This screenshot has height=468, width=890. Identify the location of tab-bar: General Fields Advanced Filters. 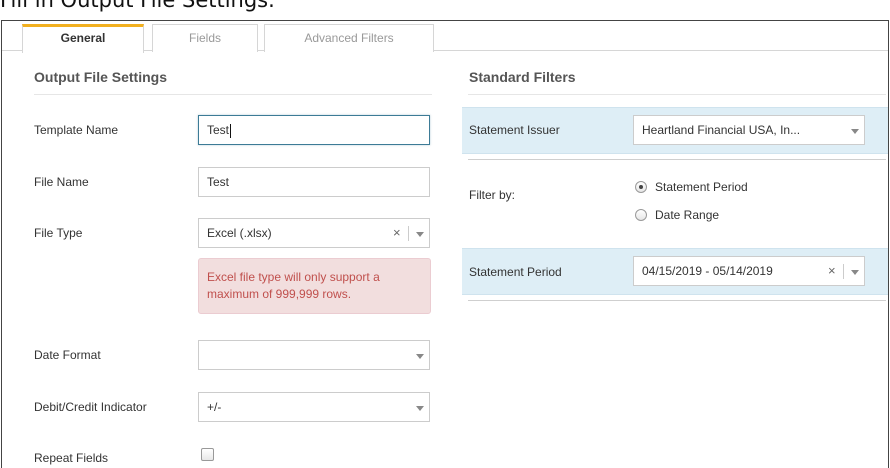
(445, 37).